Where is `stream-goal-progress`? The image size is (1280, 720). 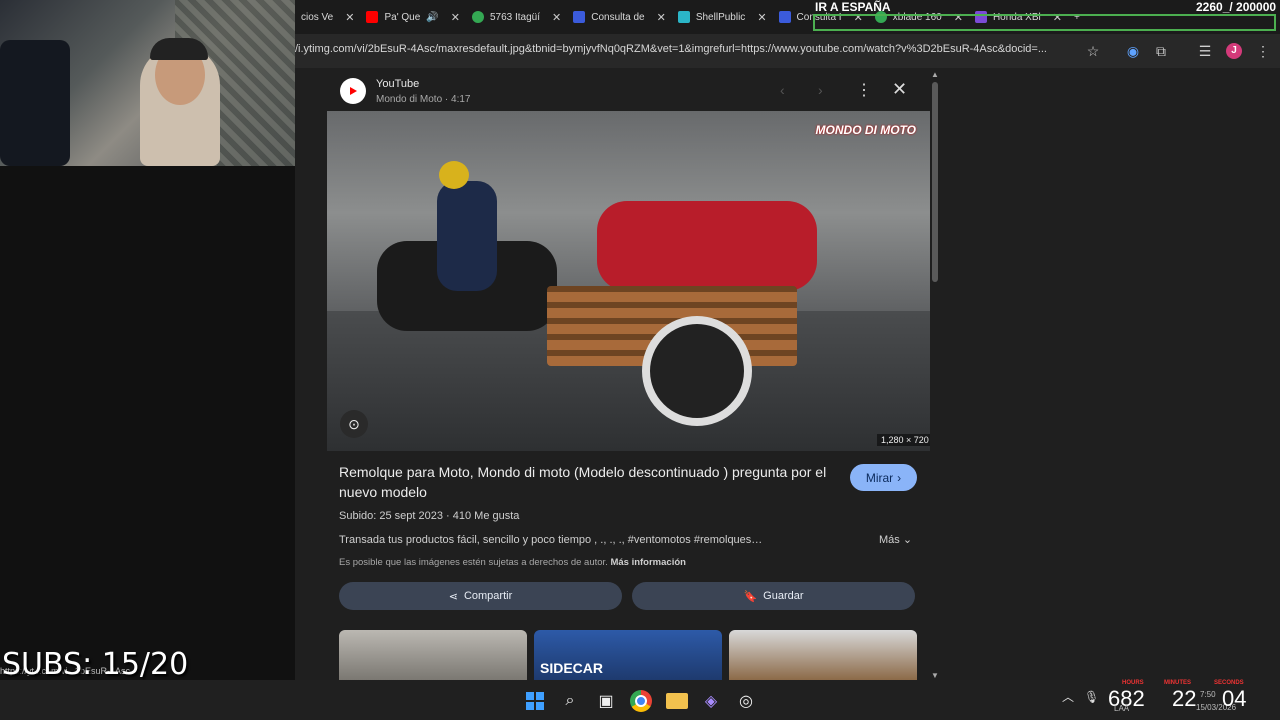 stream-goal-progress is located at coordinates (1044, 22).